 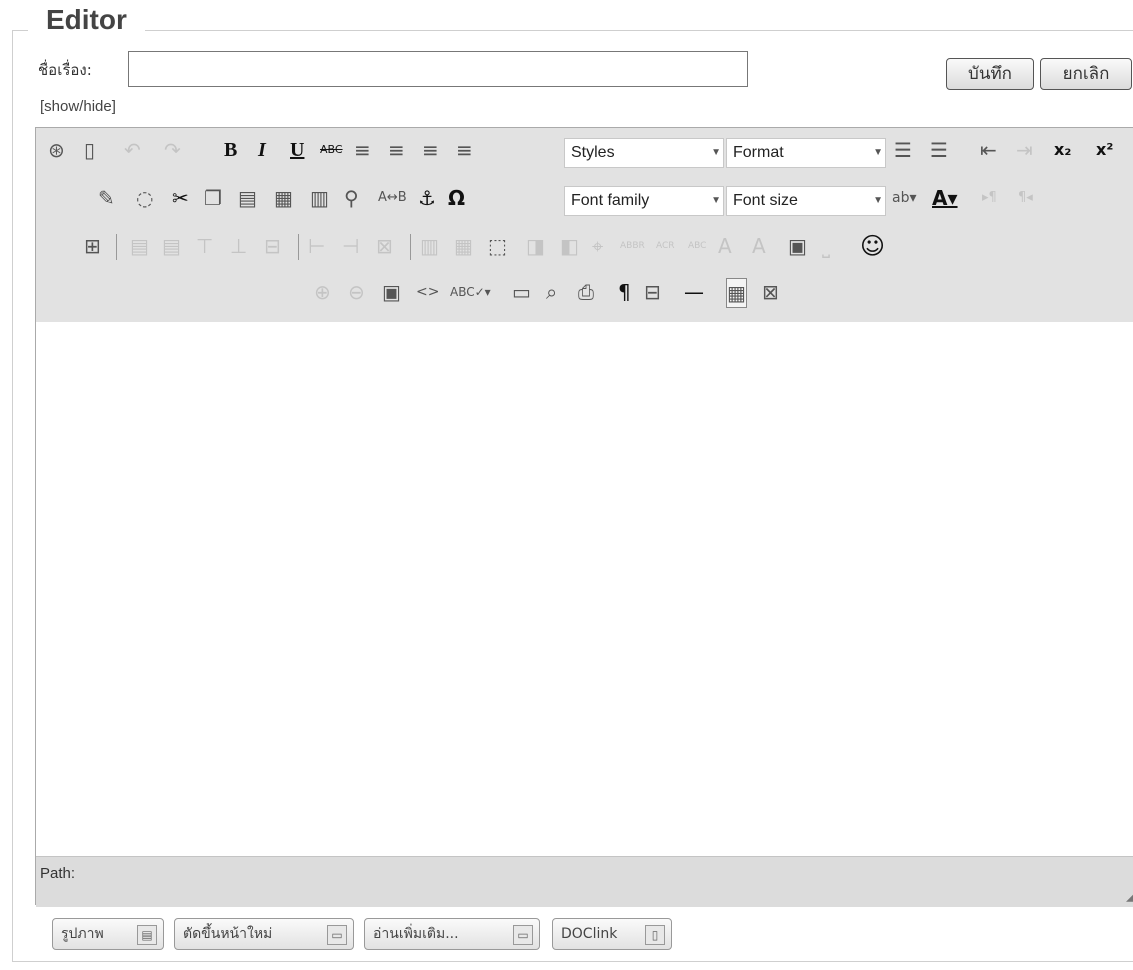 What do you see at coordinates (392, 198) in the screenshot?
I see `replace-icon: A↔B` at bounding box center [392, 198].